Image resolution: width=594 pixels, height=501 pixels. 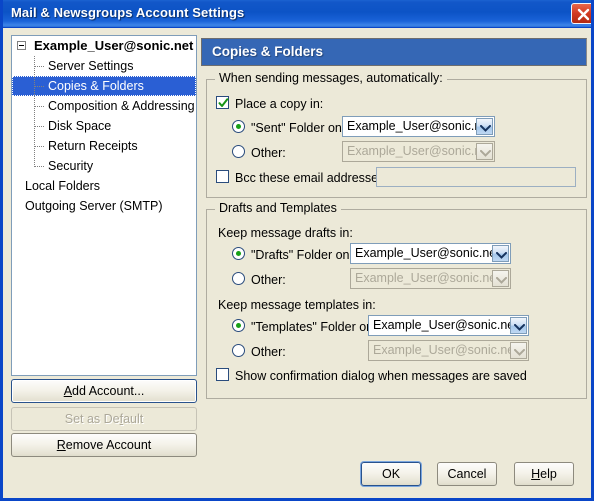 What do you see at coordinates (108, 445) in the screenshot?
I see `remove-account-label: emove Account` at bounding box center [108, 445].